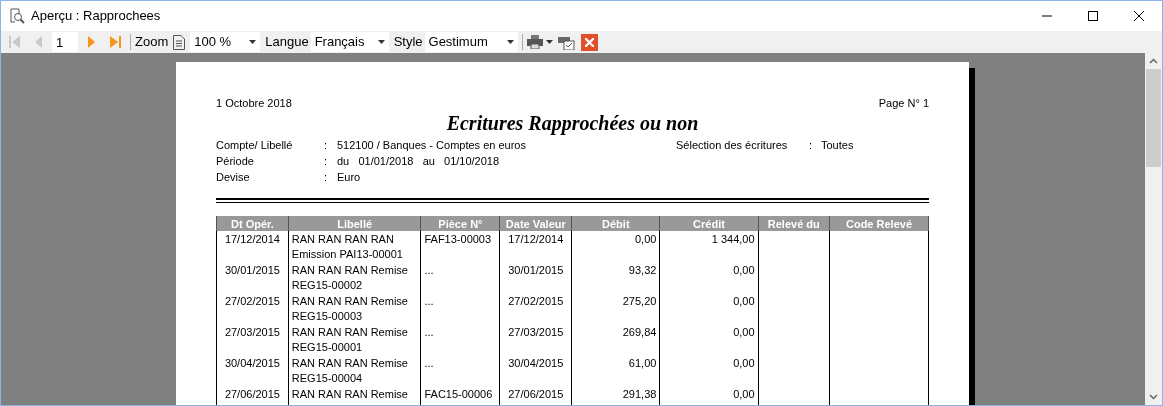 Image resolution: width=1163 pixels, height=406 pixels. Describe the element at coordinates (460, 223) in the screenshot. I see `column-header: Pièce N°` at that location.